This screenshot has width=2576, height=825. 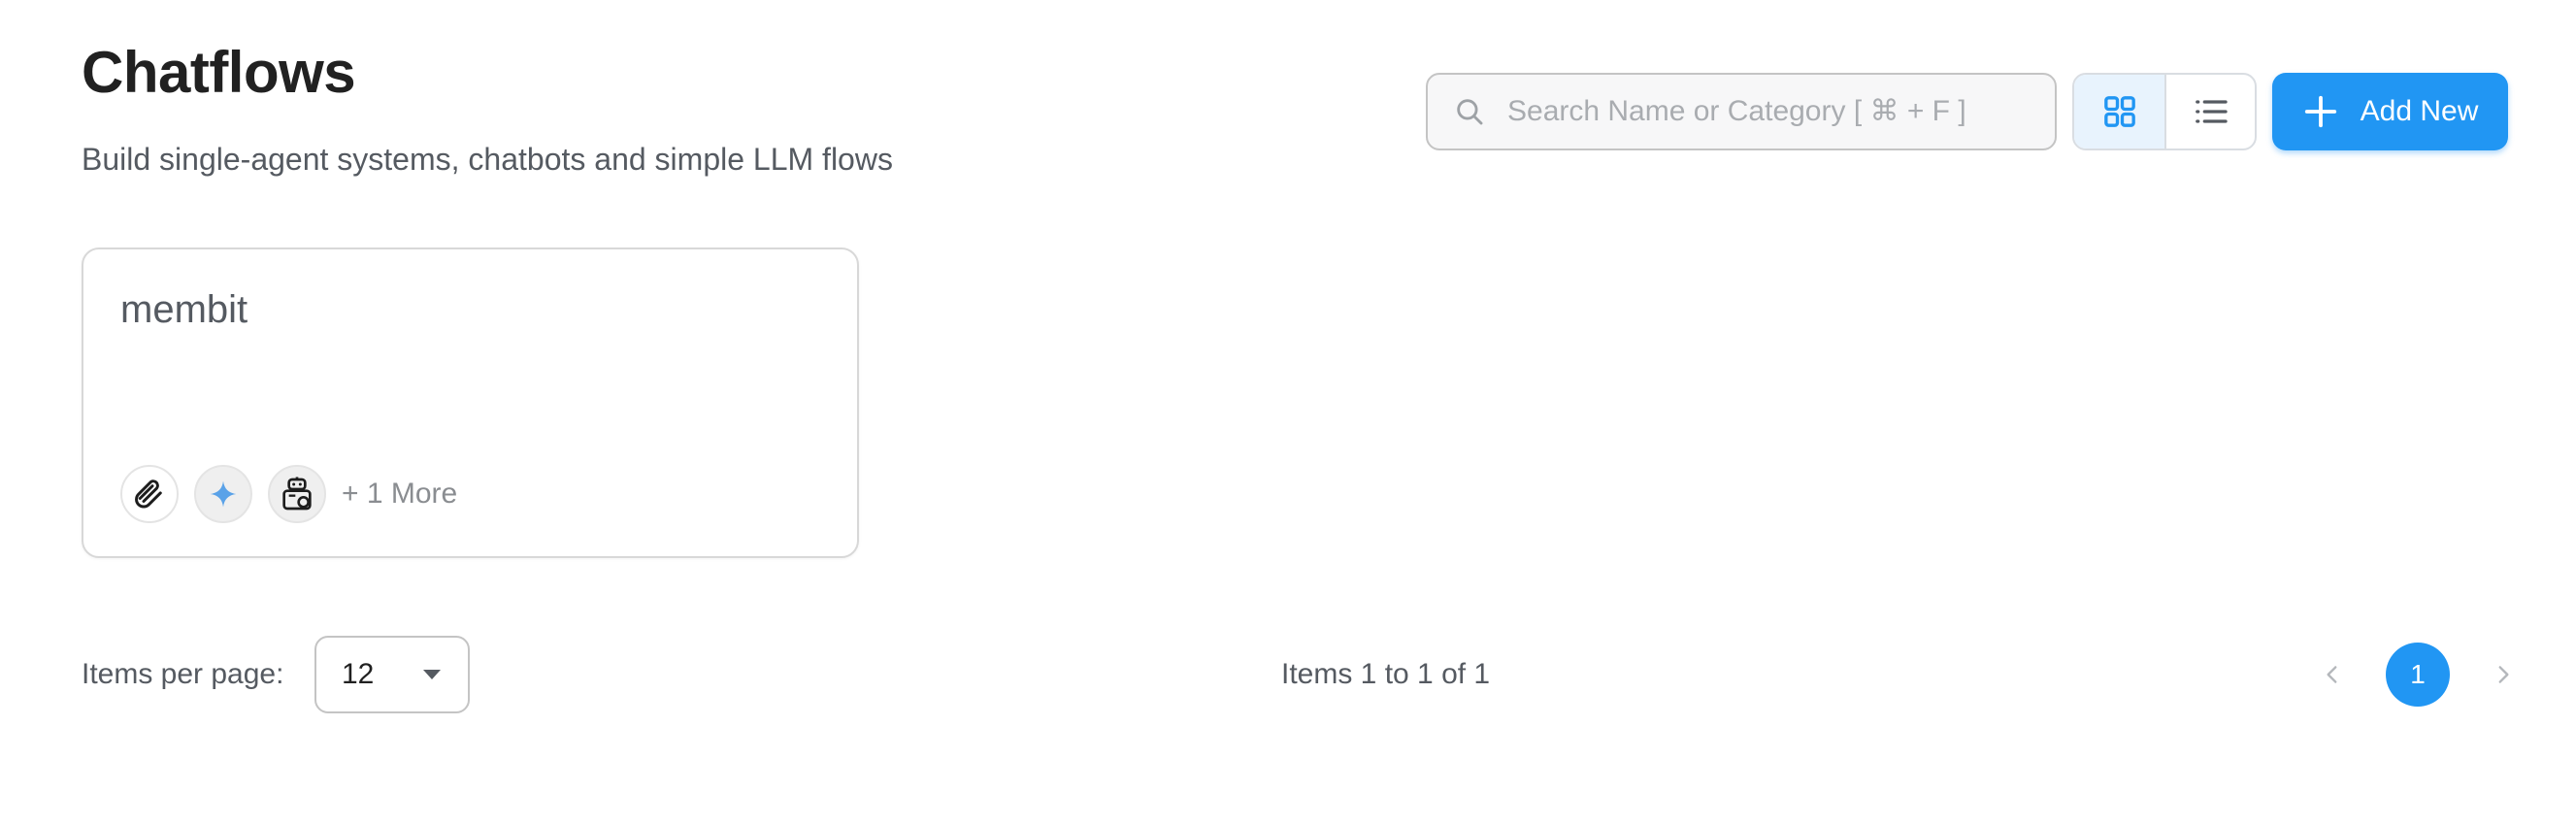 I want to click on items-summary: Items 1 to 1 of 1, so click(x=1386, y=674).